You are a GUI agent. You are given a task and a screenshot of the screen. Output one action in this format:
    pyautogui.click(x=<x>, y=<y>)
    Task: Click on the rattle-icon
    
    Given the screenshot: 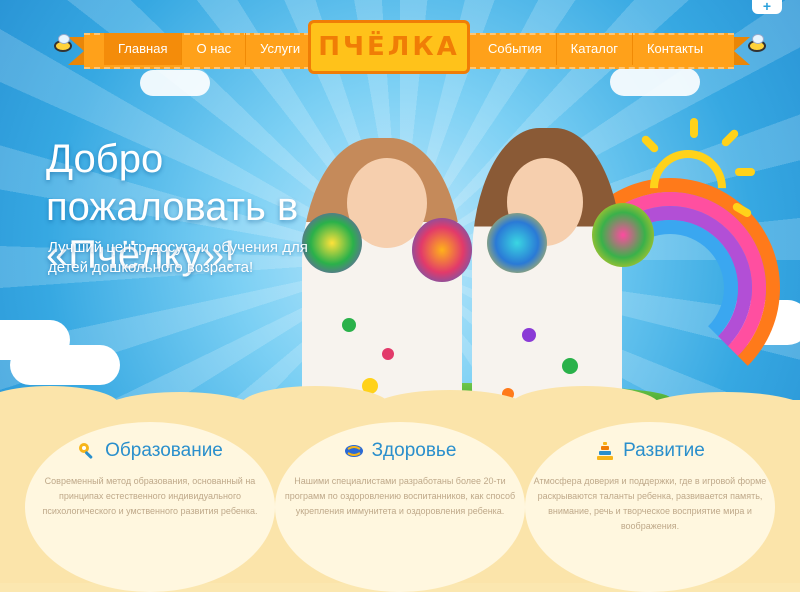 What is the action you would take?
    pyautogui.click(x=87, y=451)
    